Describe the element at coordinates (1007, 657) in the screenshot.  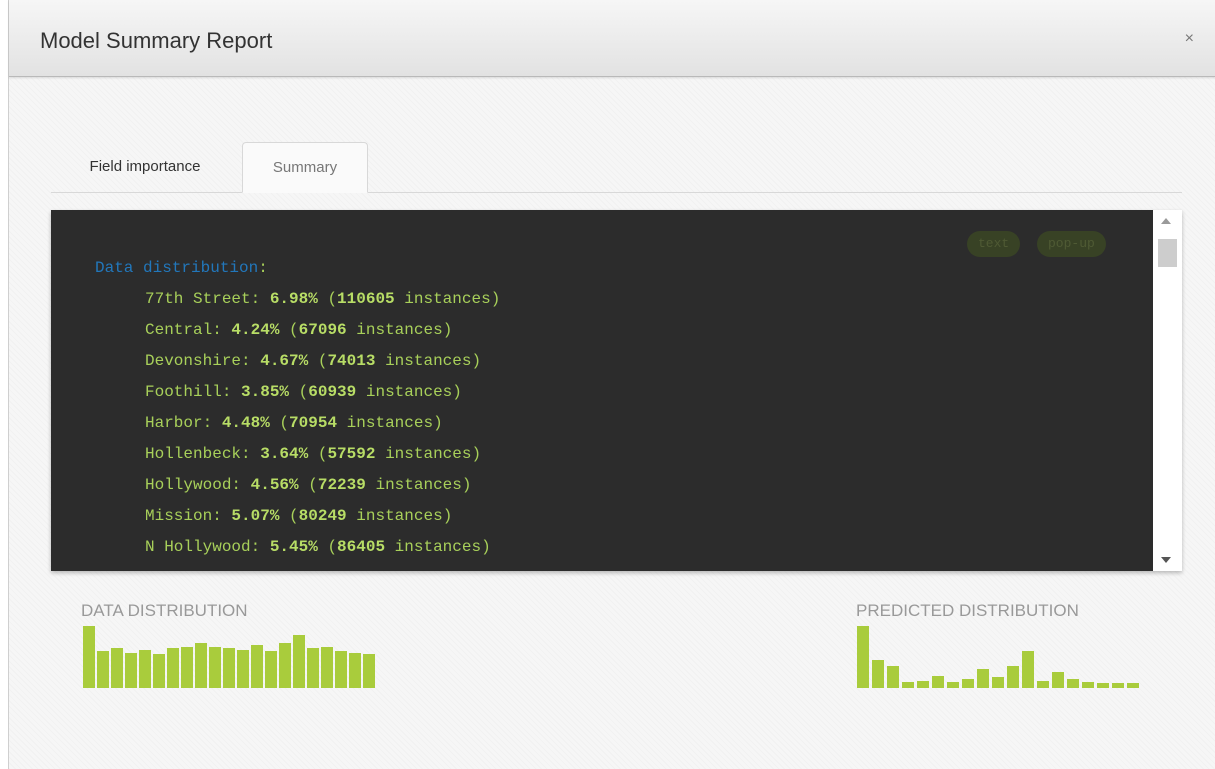
I see `predicted-distribution-chart` at that location.